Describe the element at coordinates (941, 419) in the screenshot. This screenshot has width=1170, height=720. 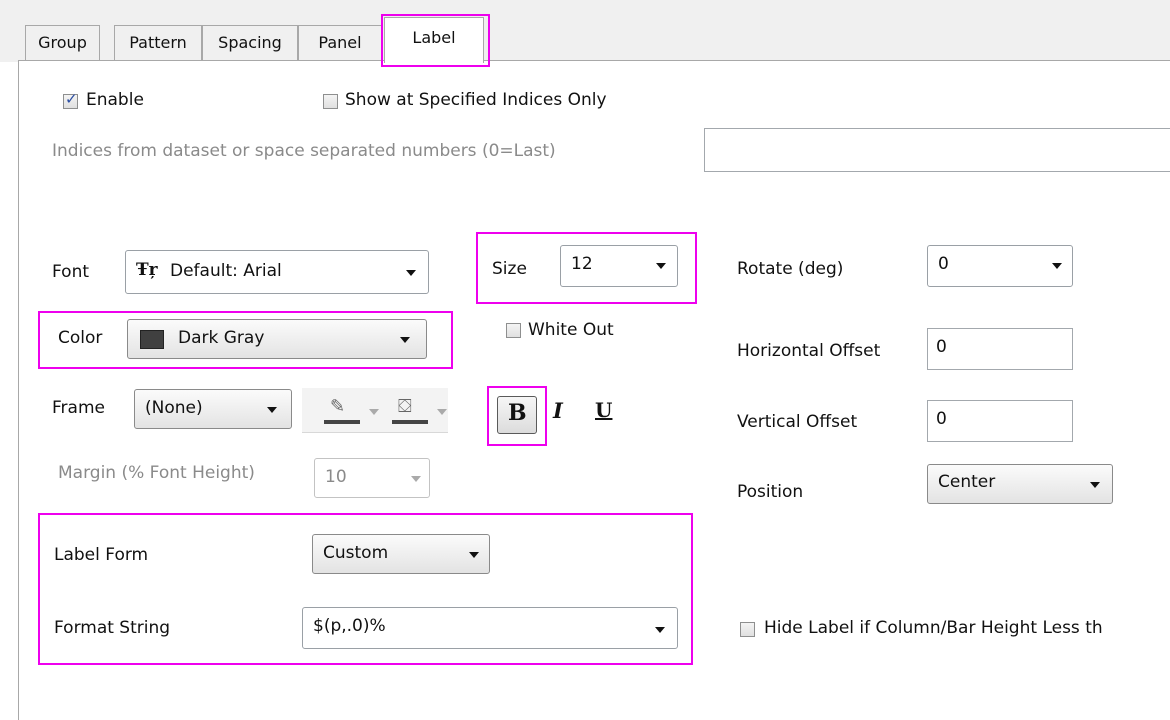
I see `vertical-offset-value: 0` at that location.